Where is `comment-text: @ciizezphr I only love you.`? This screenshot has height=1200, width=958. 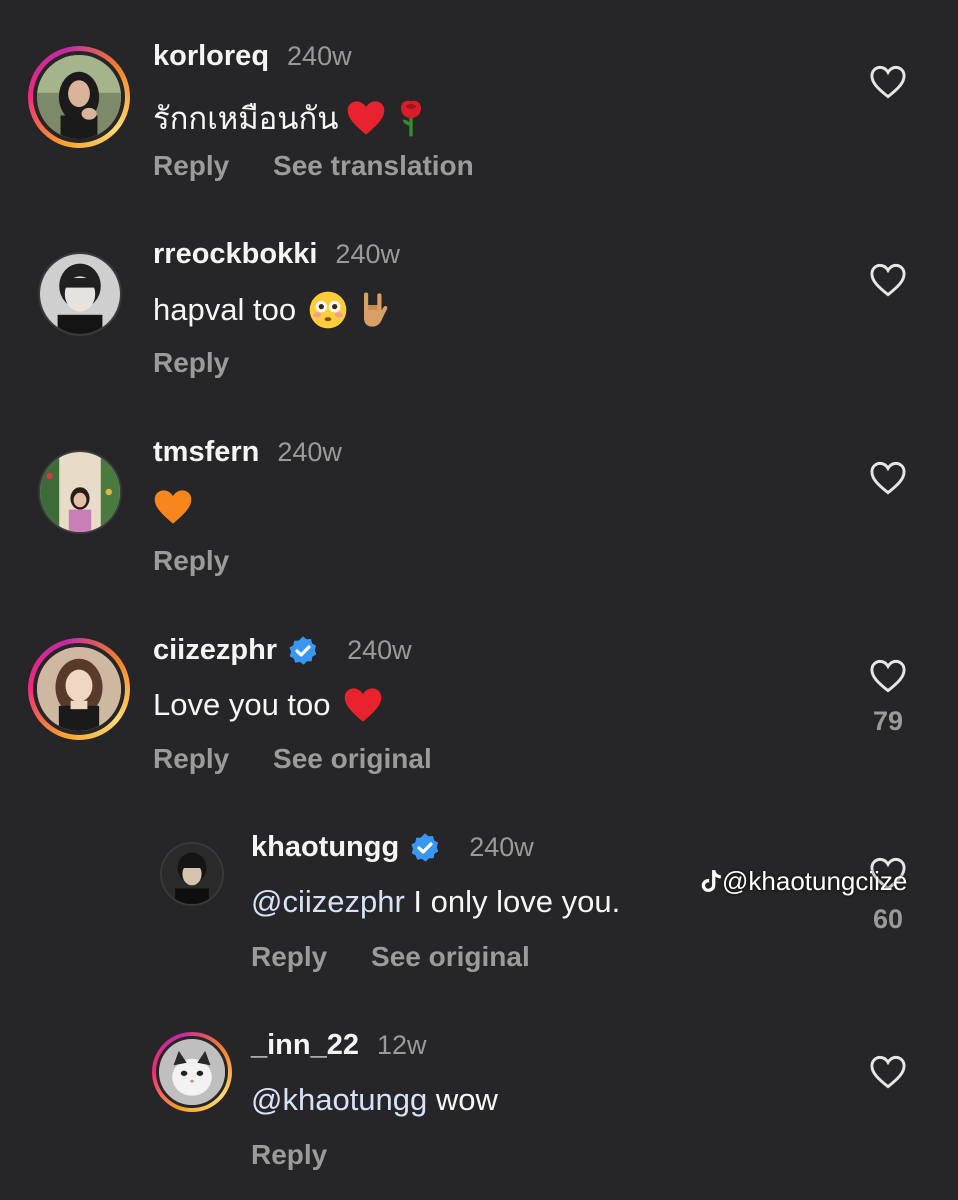
comment-text: @ciizezphr I only love you. is located at coordinates (435, 902).